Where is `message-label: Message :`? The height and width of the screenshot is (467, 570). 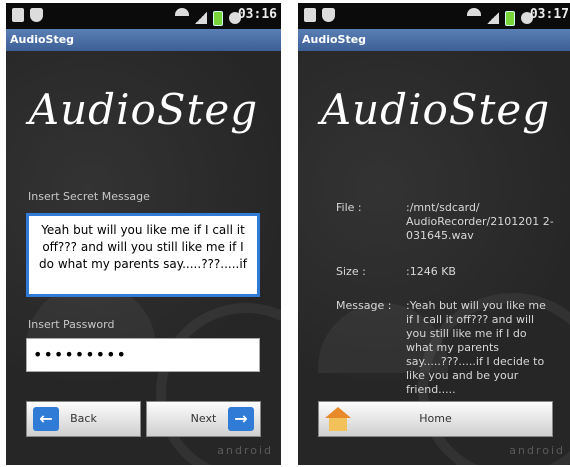
message-label: Message : is located at coordinates (364, 305).